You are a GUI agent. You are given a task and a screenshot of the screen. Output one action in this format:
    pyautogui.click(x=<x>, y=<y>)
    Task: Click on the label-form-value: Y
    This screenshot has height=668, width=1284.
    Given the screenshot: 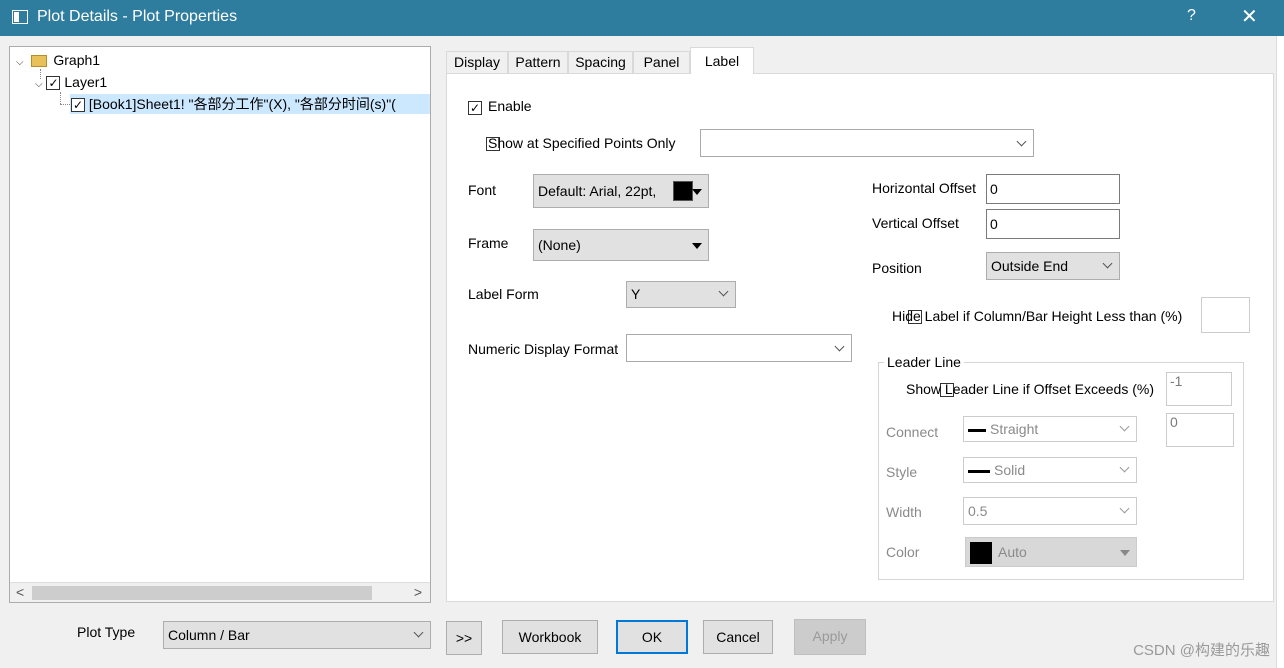 What is the action you would take?
    pyautogui.click(x=636, y=294)
    